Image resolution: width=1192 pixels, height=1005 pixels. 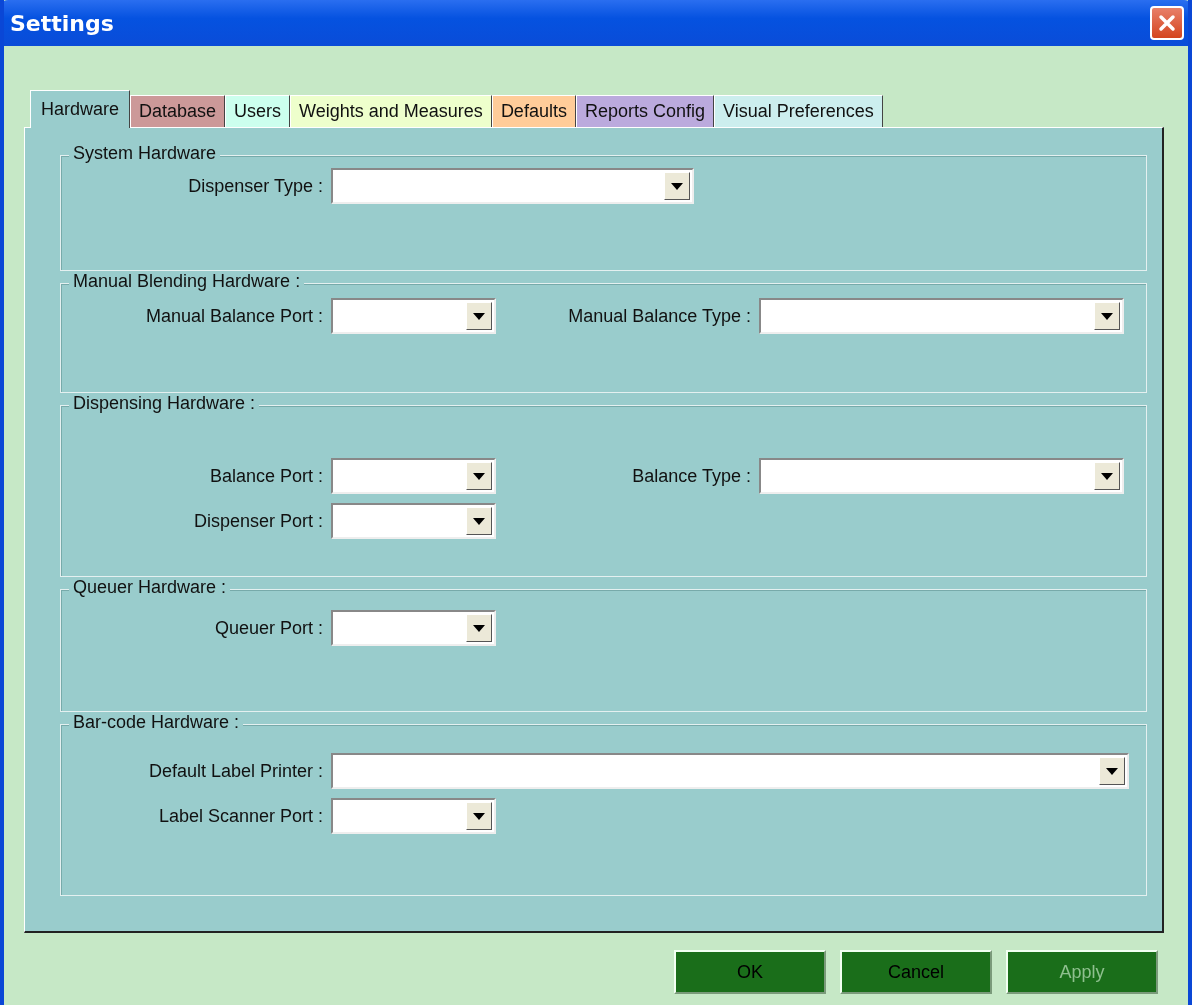 I want to click on close-button, so click(x=1167, y=23).